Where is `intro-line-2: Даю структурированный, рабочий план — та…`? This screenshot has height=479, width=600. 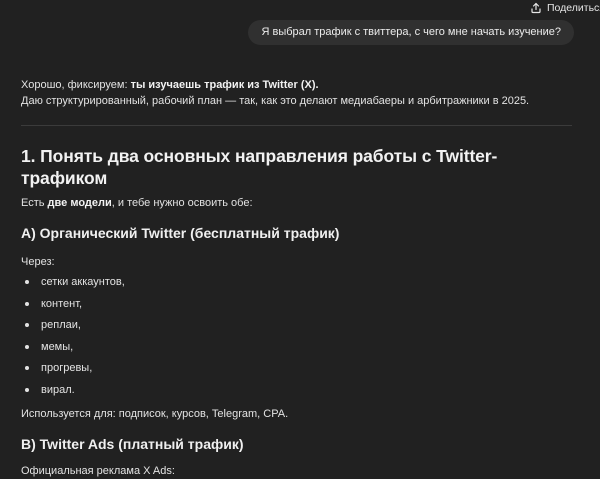 intro-line-2: Даю структурированный, рабочий план — та… is located at coordinates (275, 101).